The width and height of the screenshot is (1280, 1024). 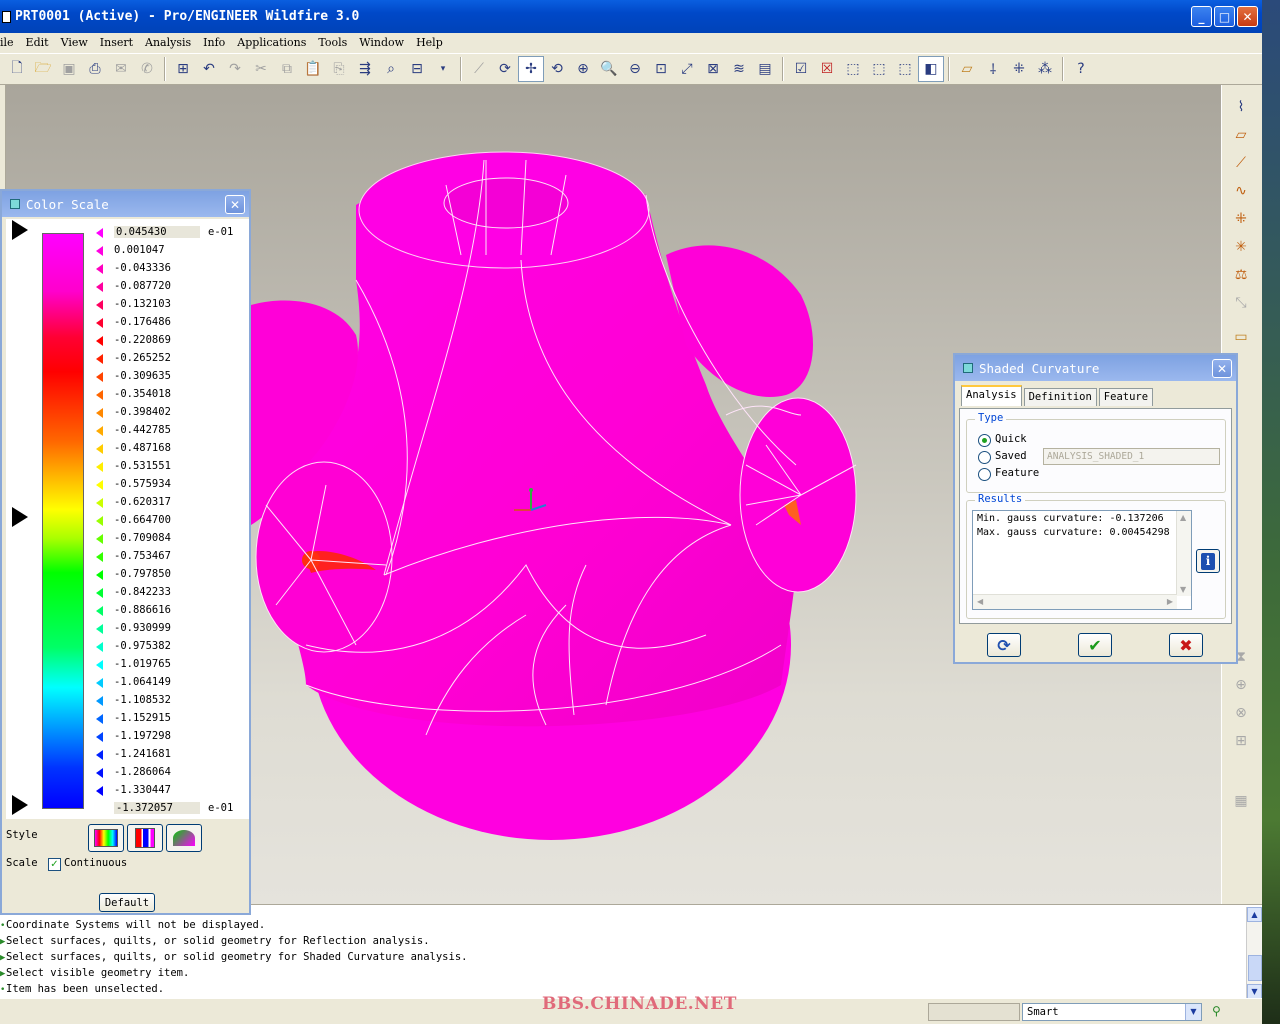 What do you see at coordinates (1201, 16) in the screenshot?
I see `minimize-button: _` at bounding box center [1201, 16].